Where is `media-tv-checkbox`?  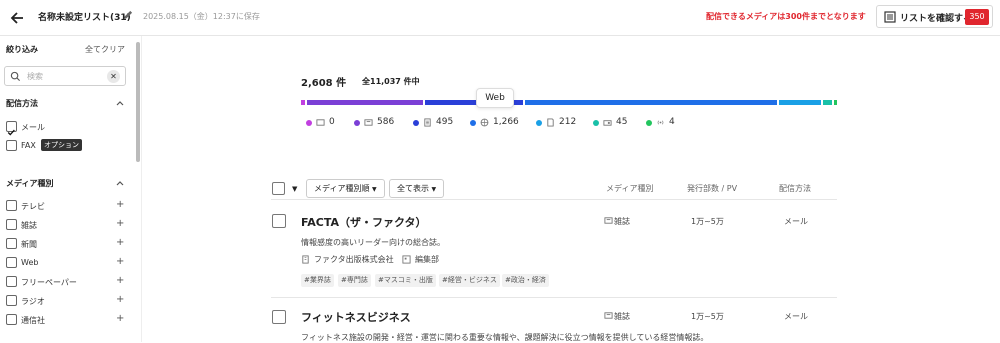 media-tv-checkbox is located at coordinates (11, 205).